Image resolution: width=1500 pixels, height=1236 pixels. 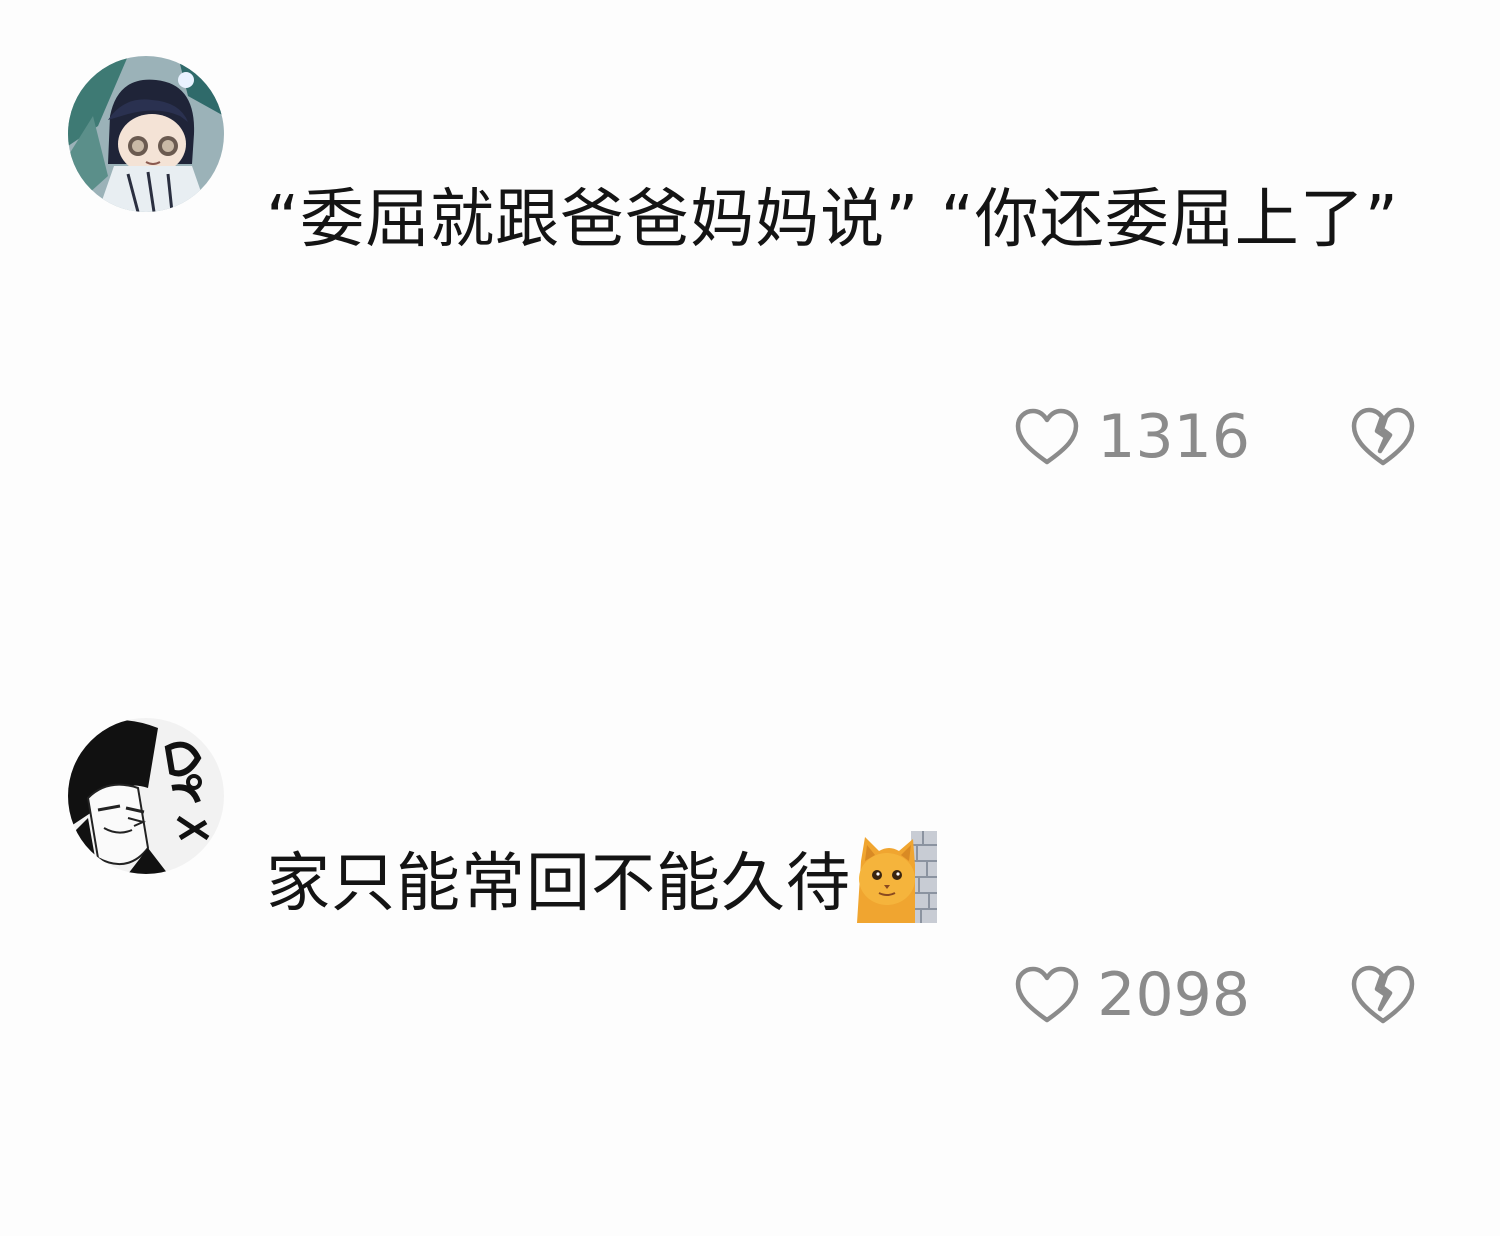 What do you see at coordinates (832, 220) in the screenshot?
I see `comment-text: “委屈就跟爸爸妈妈说” “你还委屈上了”` at bounding box center [832, 220].